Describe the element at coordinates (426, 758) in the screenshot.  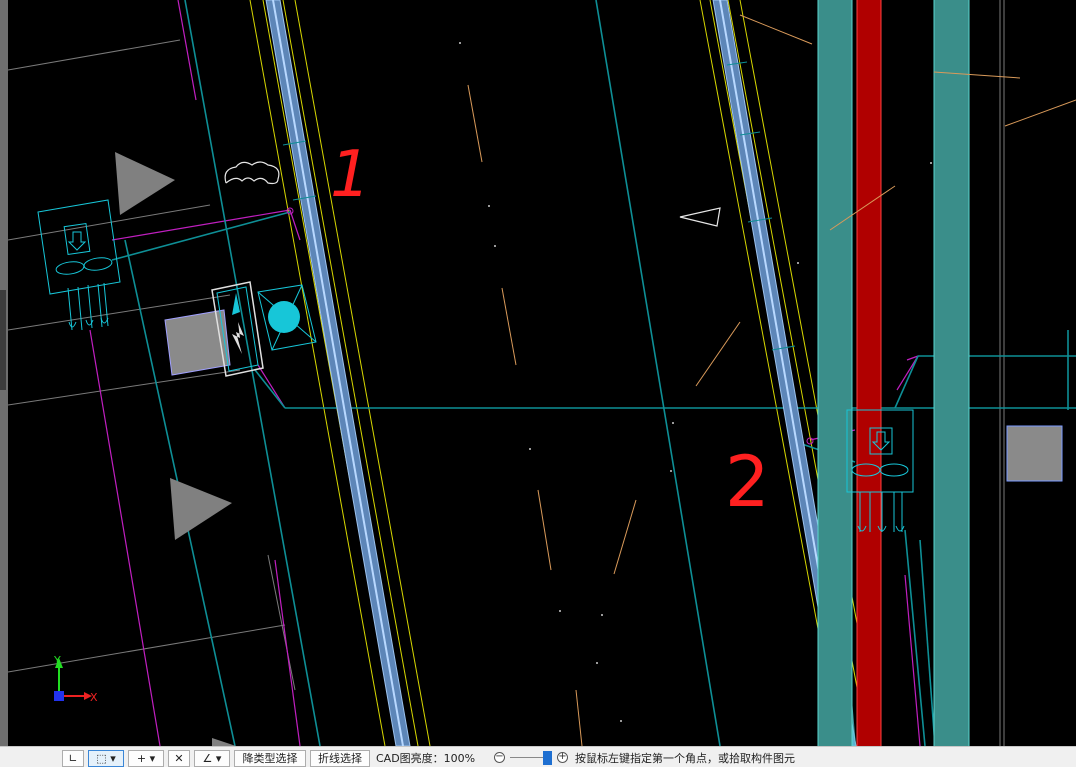
I see `cad-brightness-label: CAD图亮度：100%` at that location.